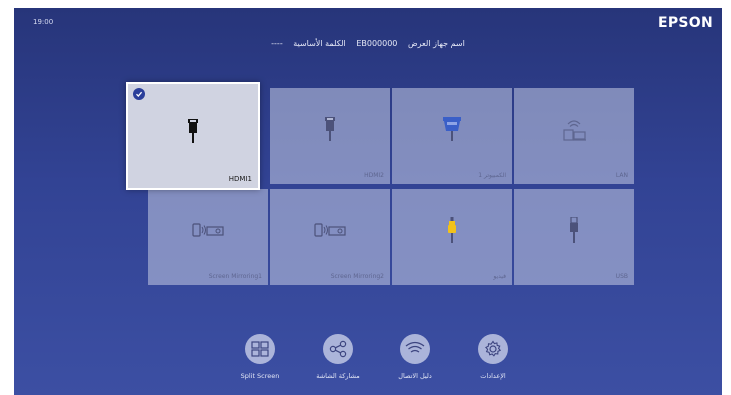  What do you see at coordinates (621, 175) in the screenshot?
I see `source-label: LAN` at bounding box center [621, 175].